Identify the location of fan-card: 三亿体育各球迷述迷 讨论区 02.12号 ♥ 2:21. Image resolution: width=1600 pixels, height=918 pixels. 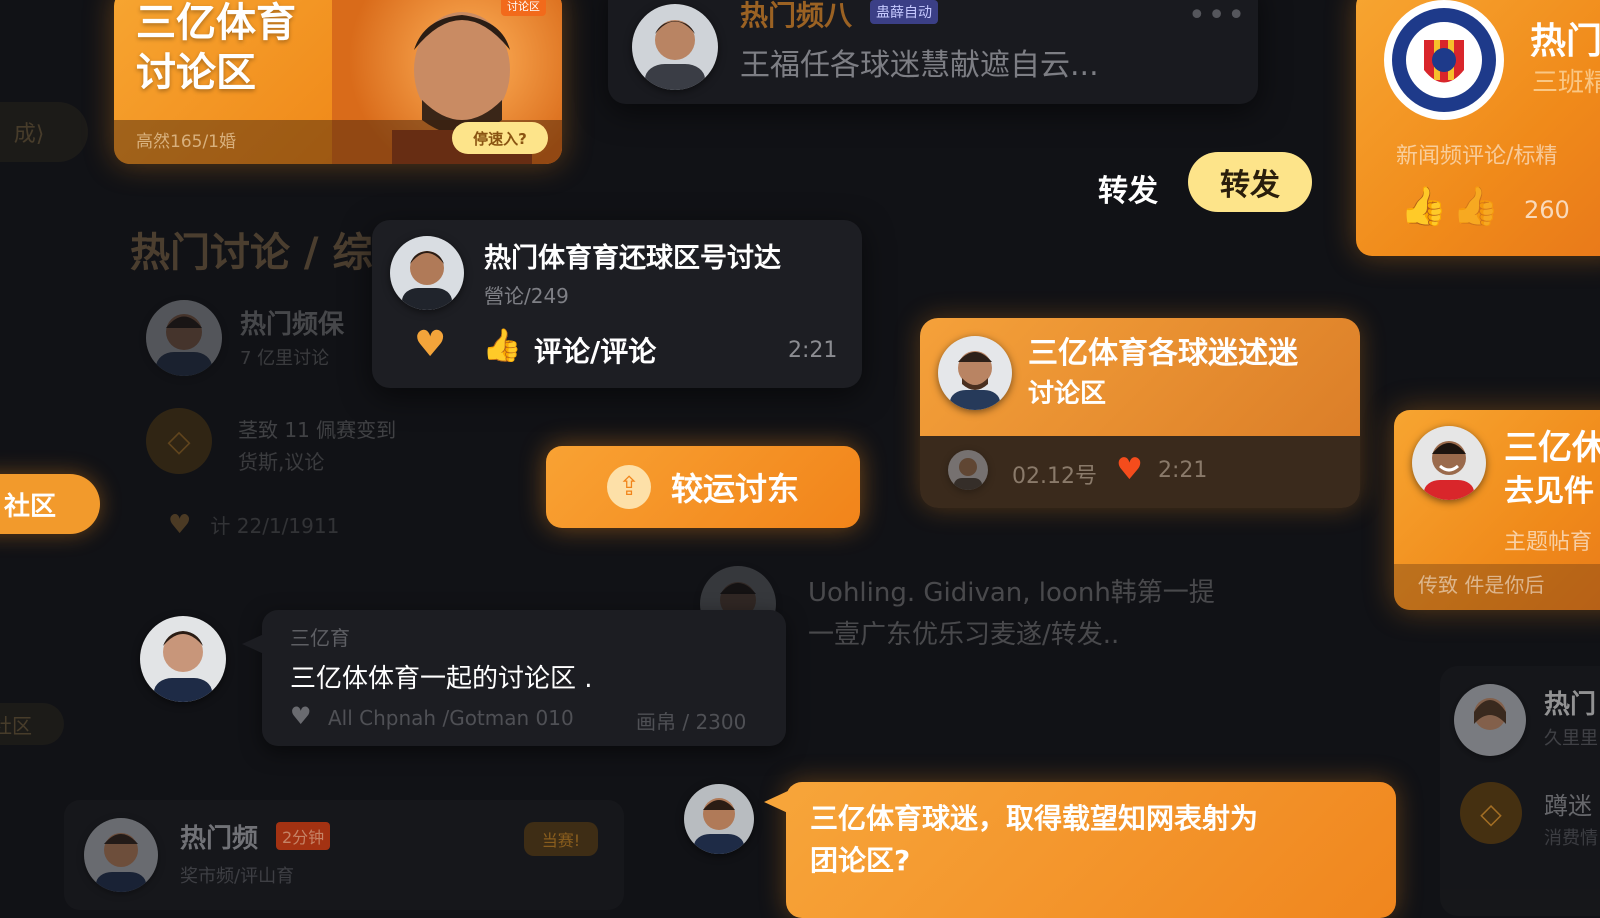
(1140, 413).